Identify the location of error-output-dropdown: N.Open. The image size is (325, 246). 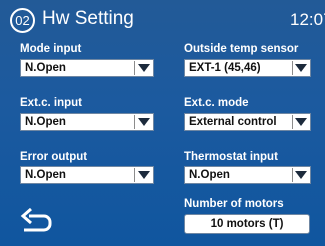
(87, 175).